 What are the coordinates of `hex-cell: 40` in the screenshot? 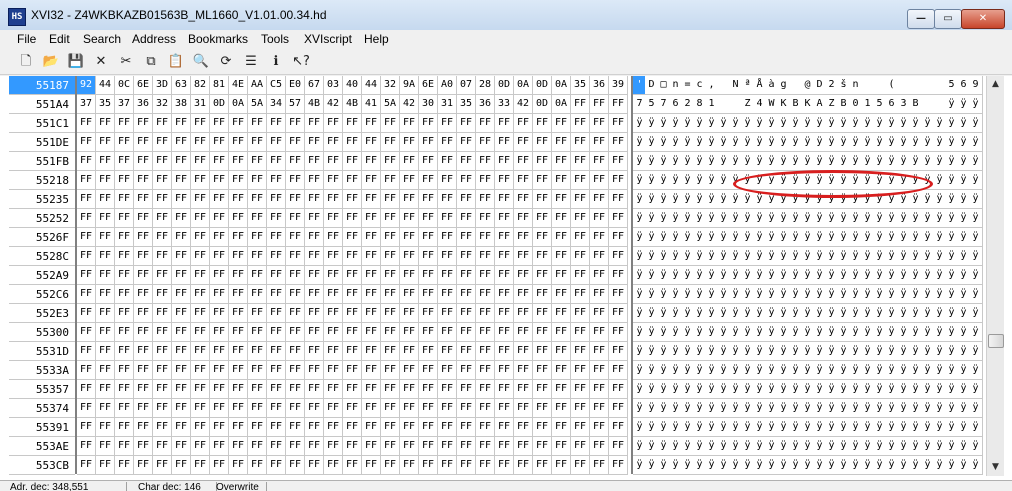 It's located at (352, 85).